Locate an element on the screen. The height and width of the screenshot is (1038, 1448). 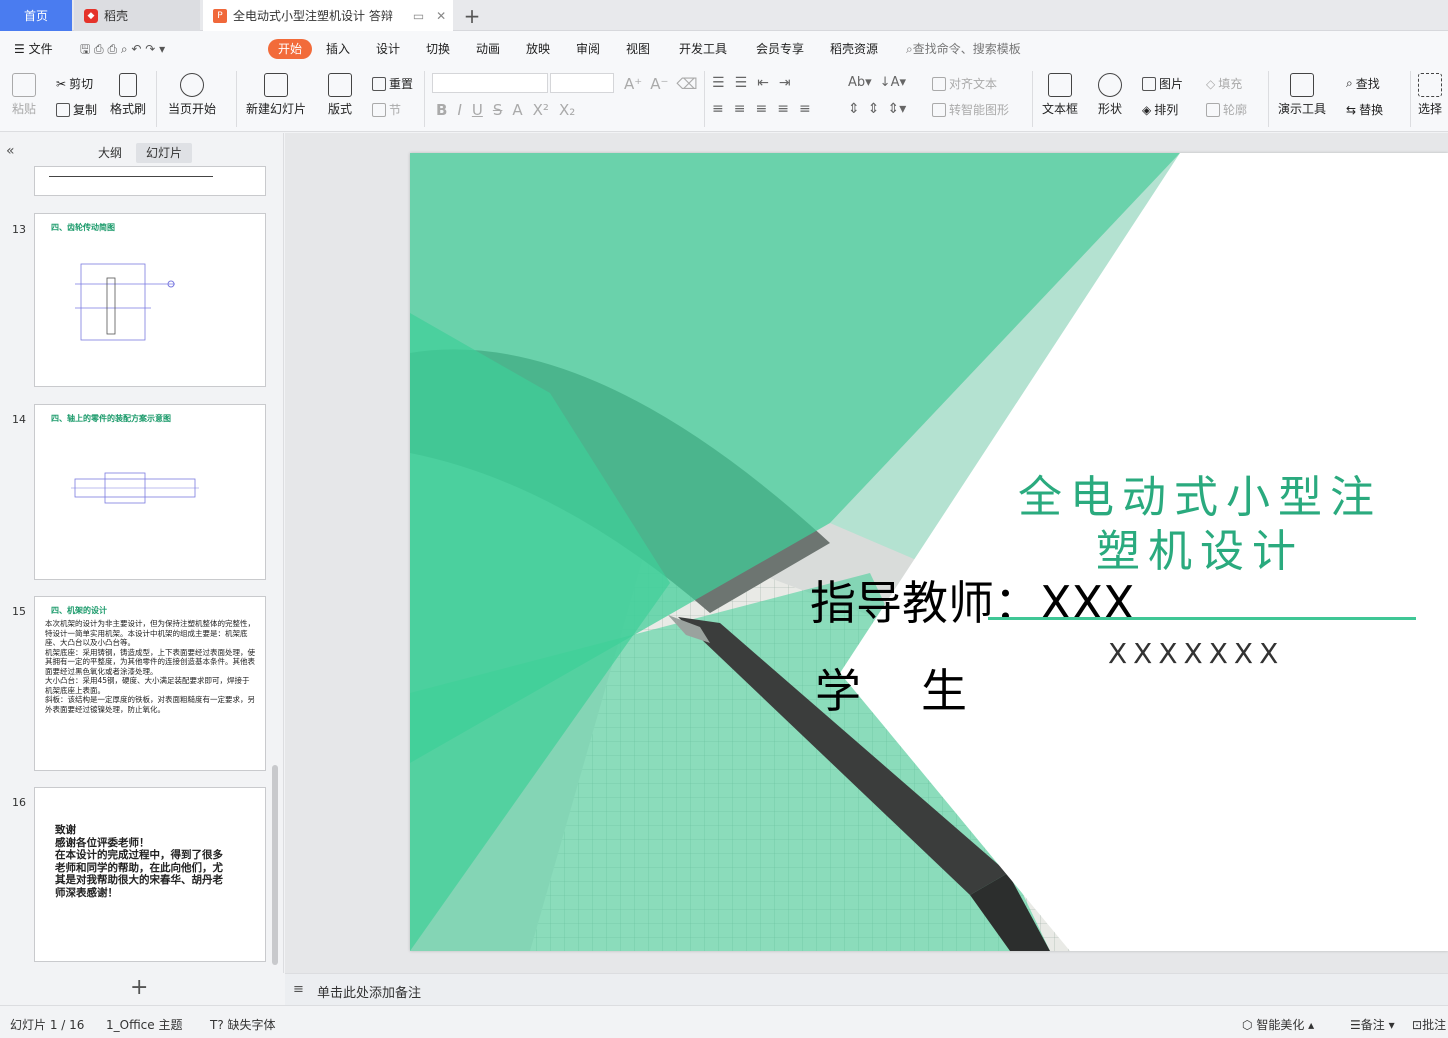
comment-button: ⊡批注 is located at coordinates (1429, 1024).